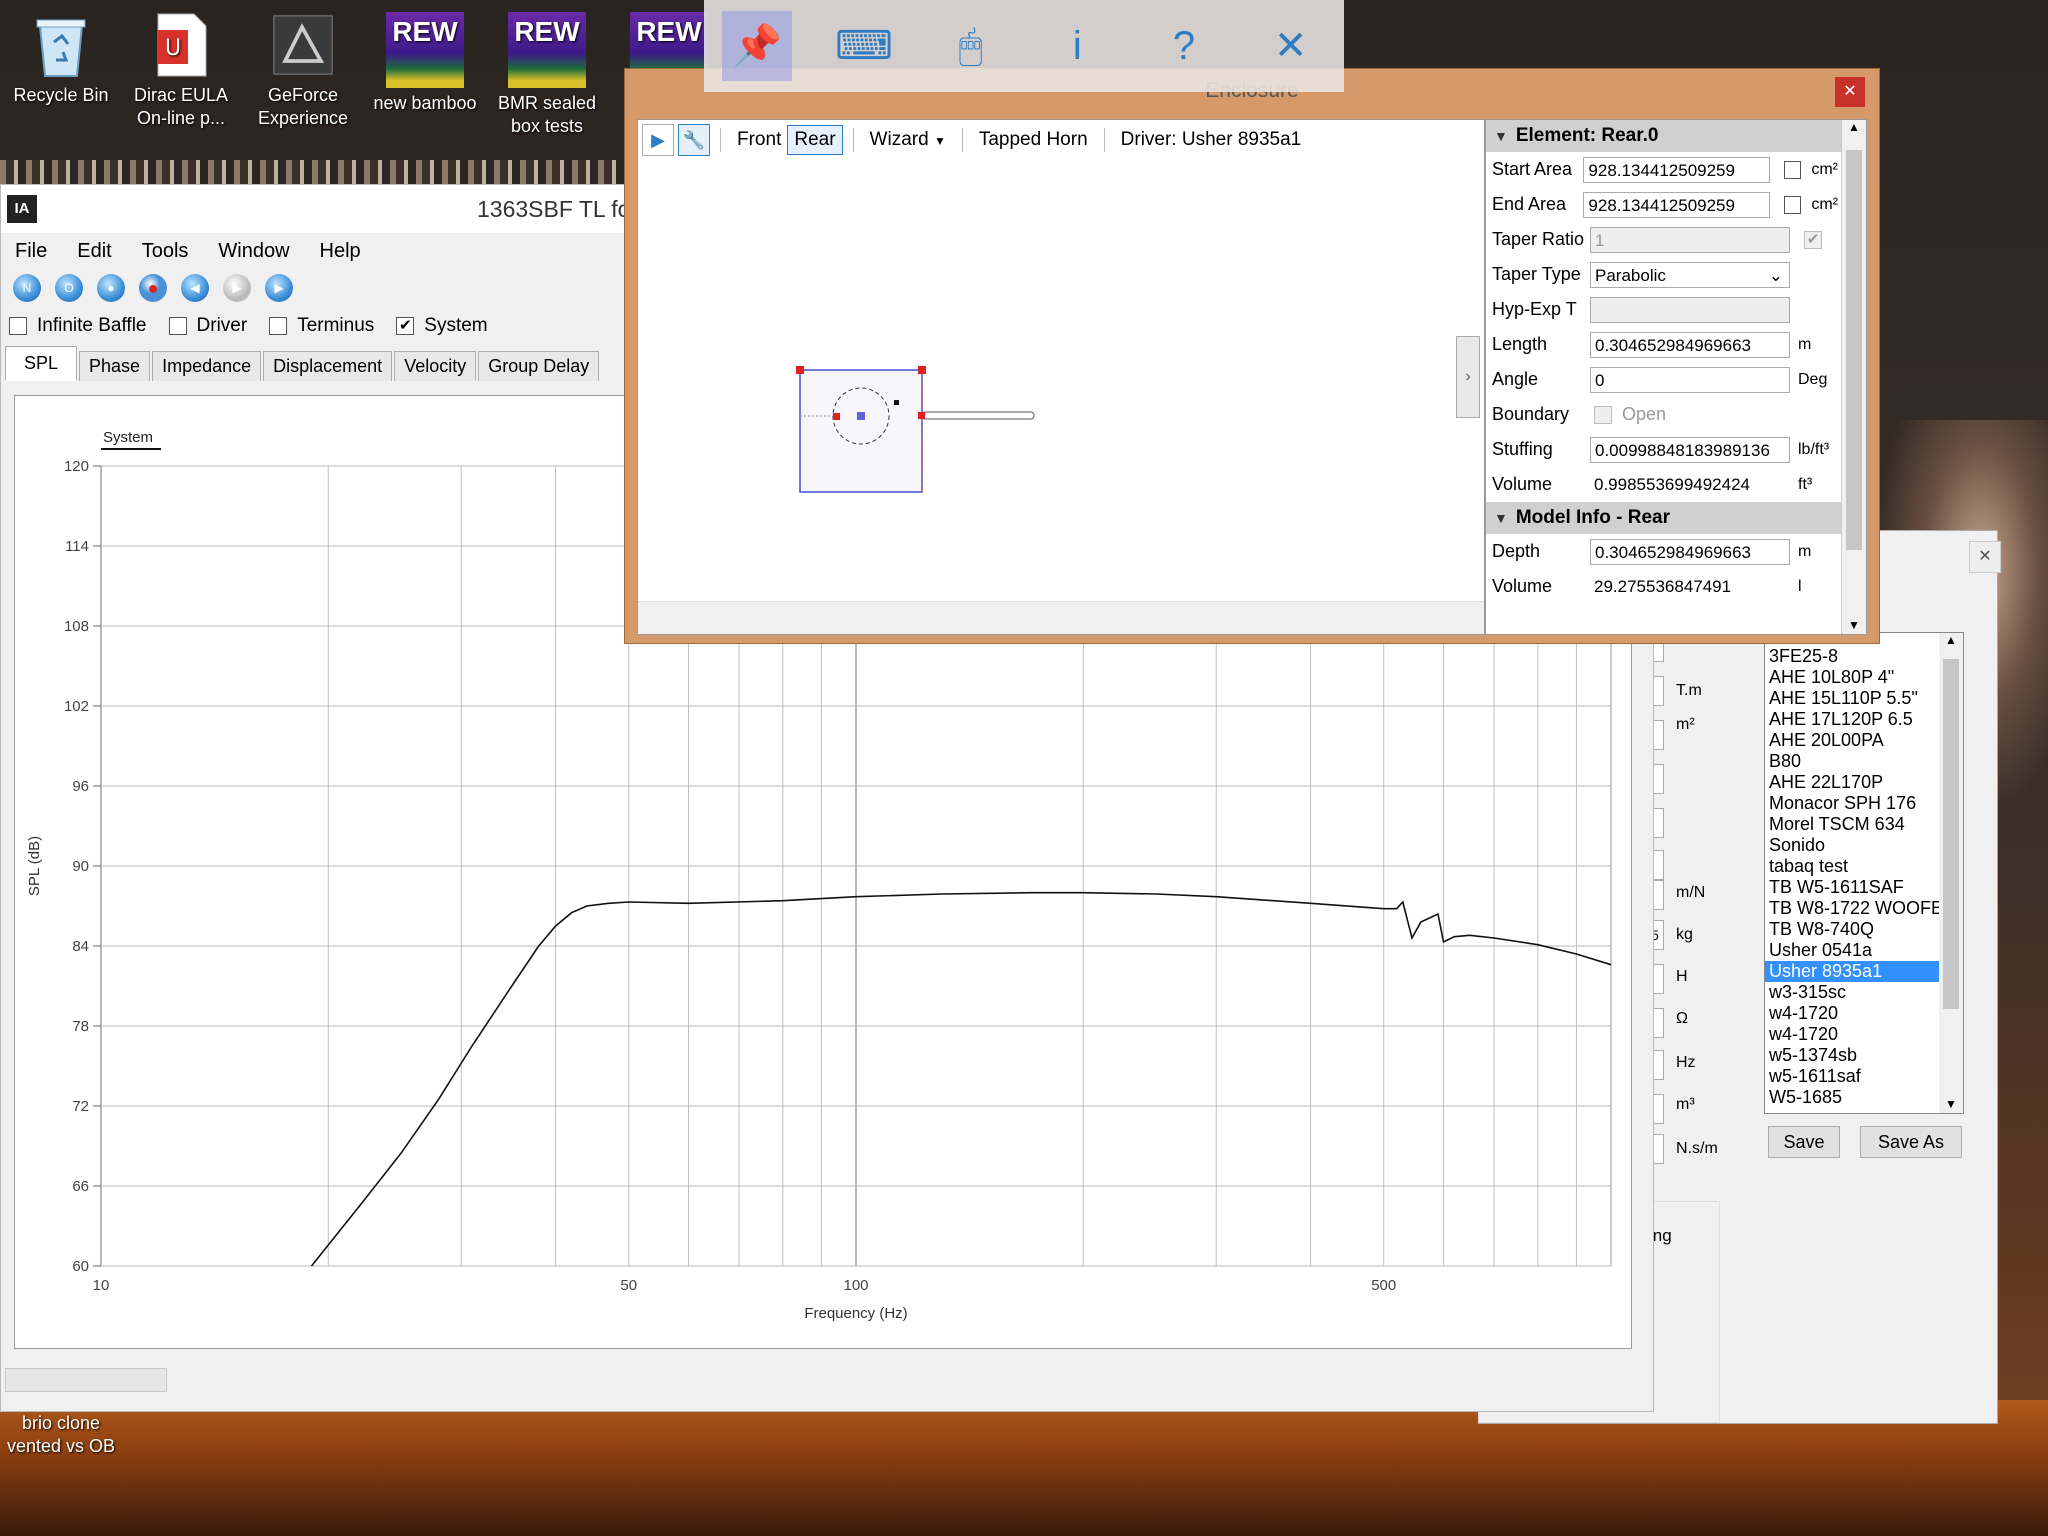 Image resolution: width=2048 pixels, height=1536 pixels. What do you see at coordinates (1864, 824) in the screenshot?
I see `driver-list-item: Morel TSCM 634` at bounding box center [1864, 824].